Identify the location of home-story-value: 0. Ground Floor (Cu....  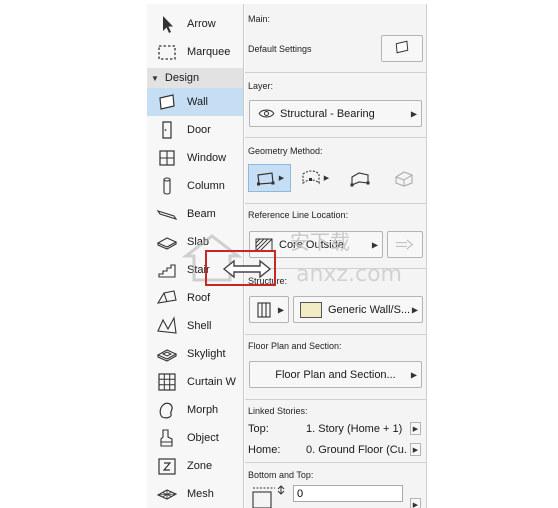
(357, 450).